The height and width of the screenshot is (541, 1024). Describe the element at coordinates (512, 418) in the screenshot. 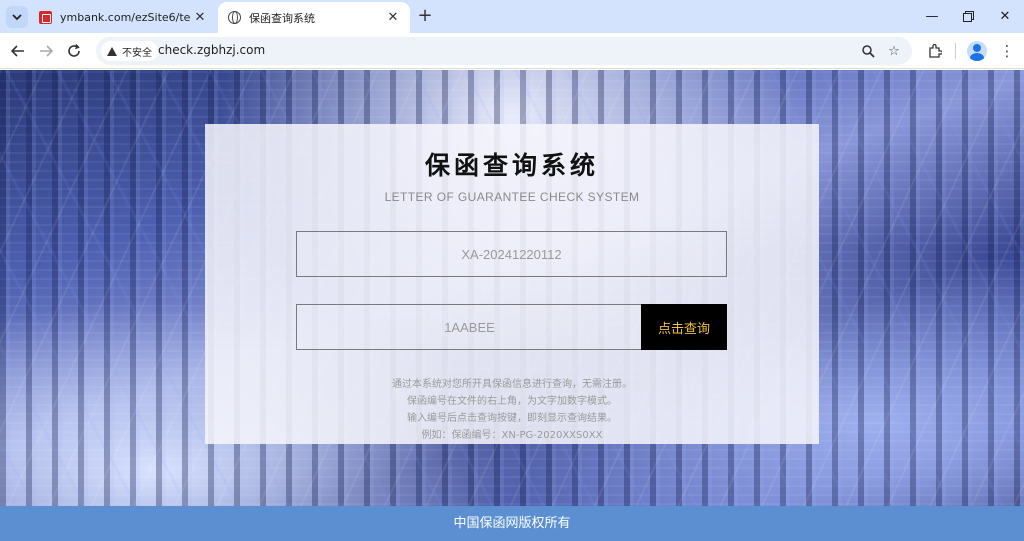

I see `instruction-line: 输入编号后点击查询按键，即刻显示查询结果。` at that location.